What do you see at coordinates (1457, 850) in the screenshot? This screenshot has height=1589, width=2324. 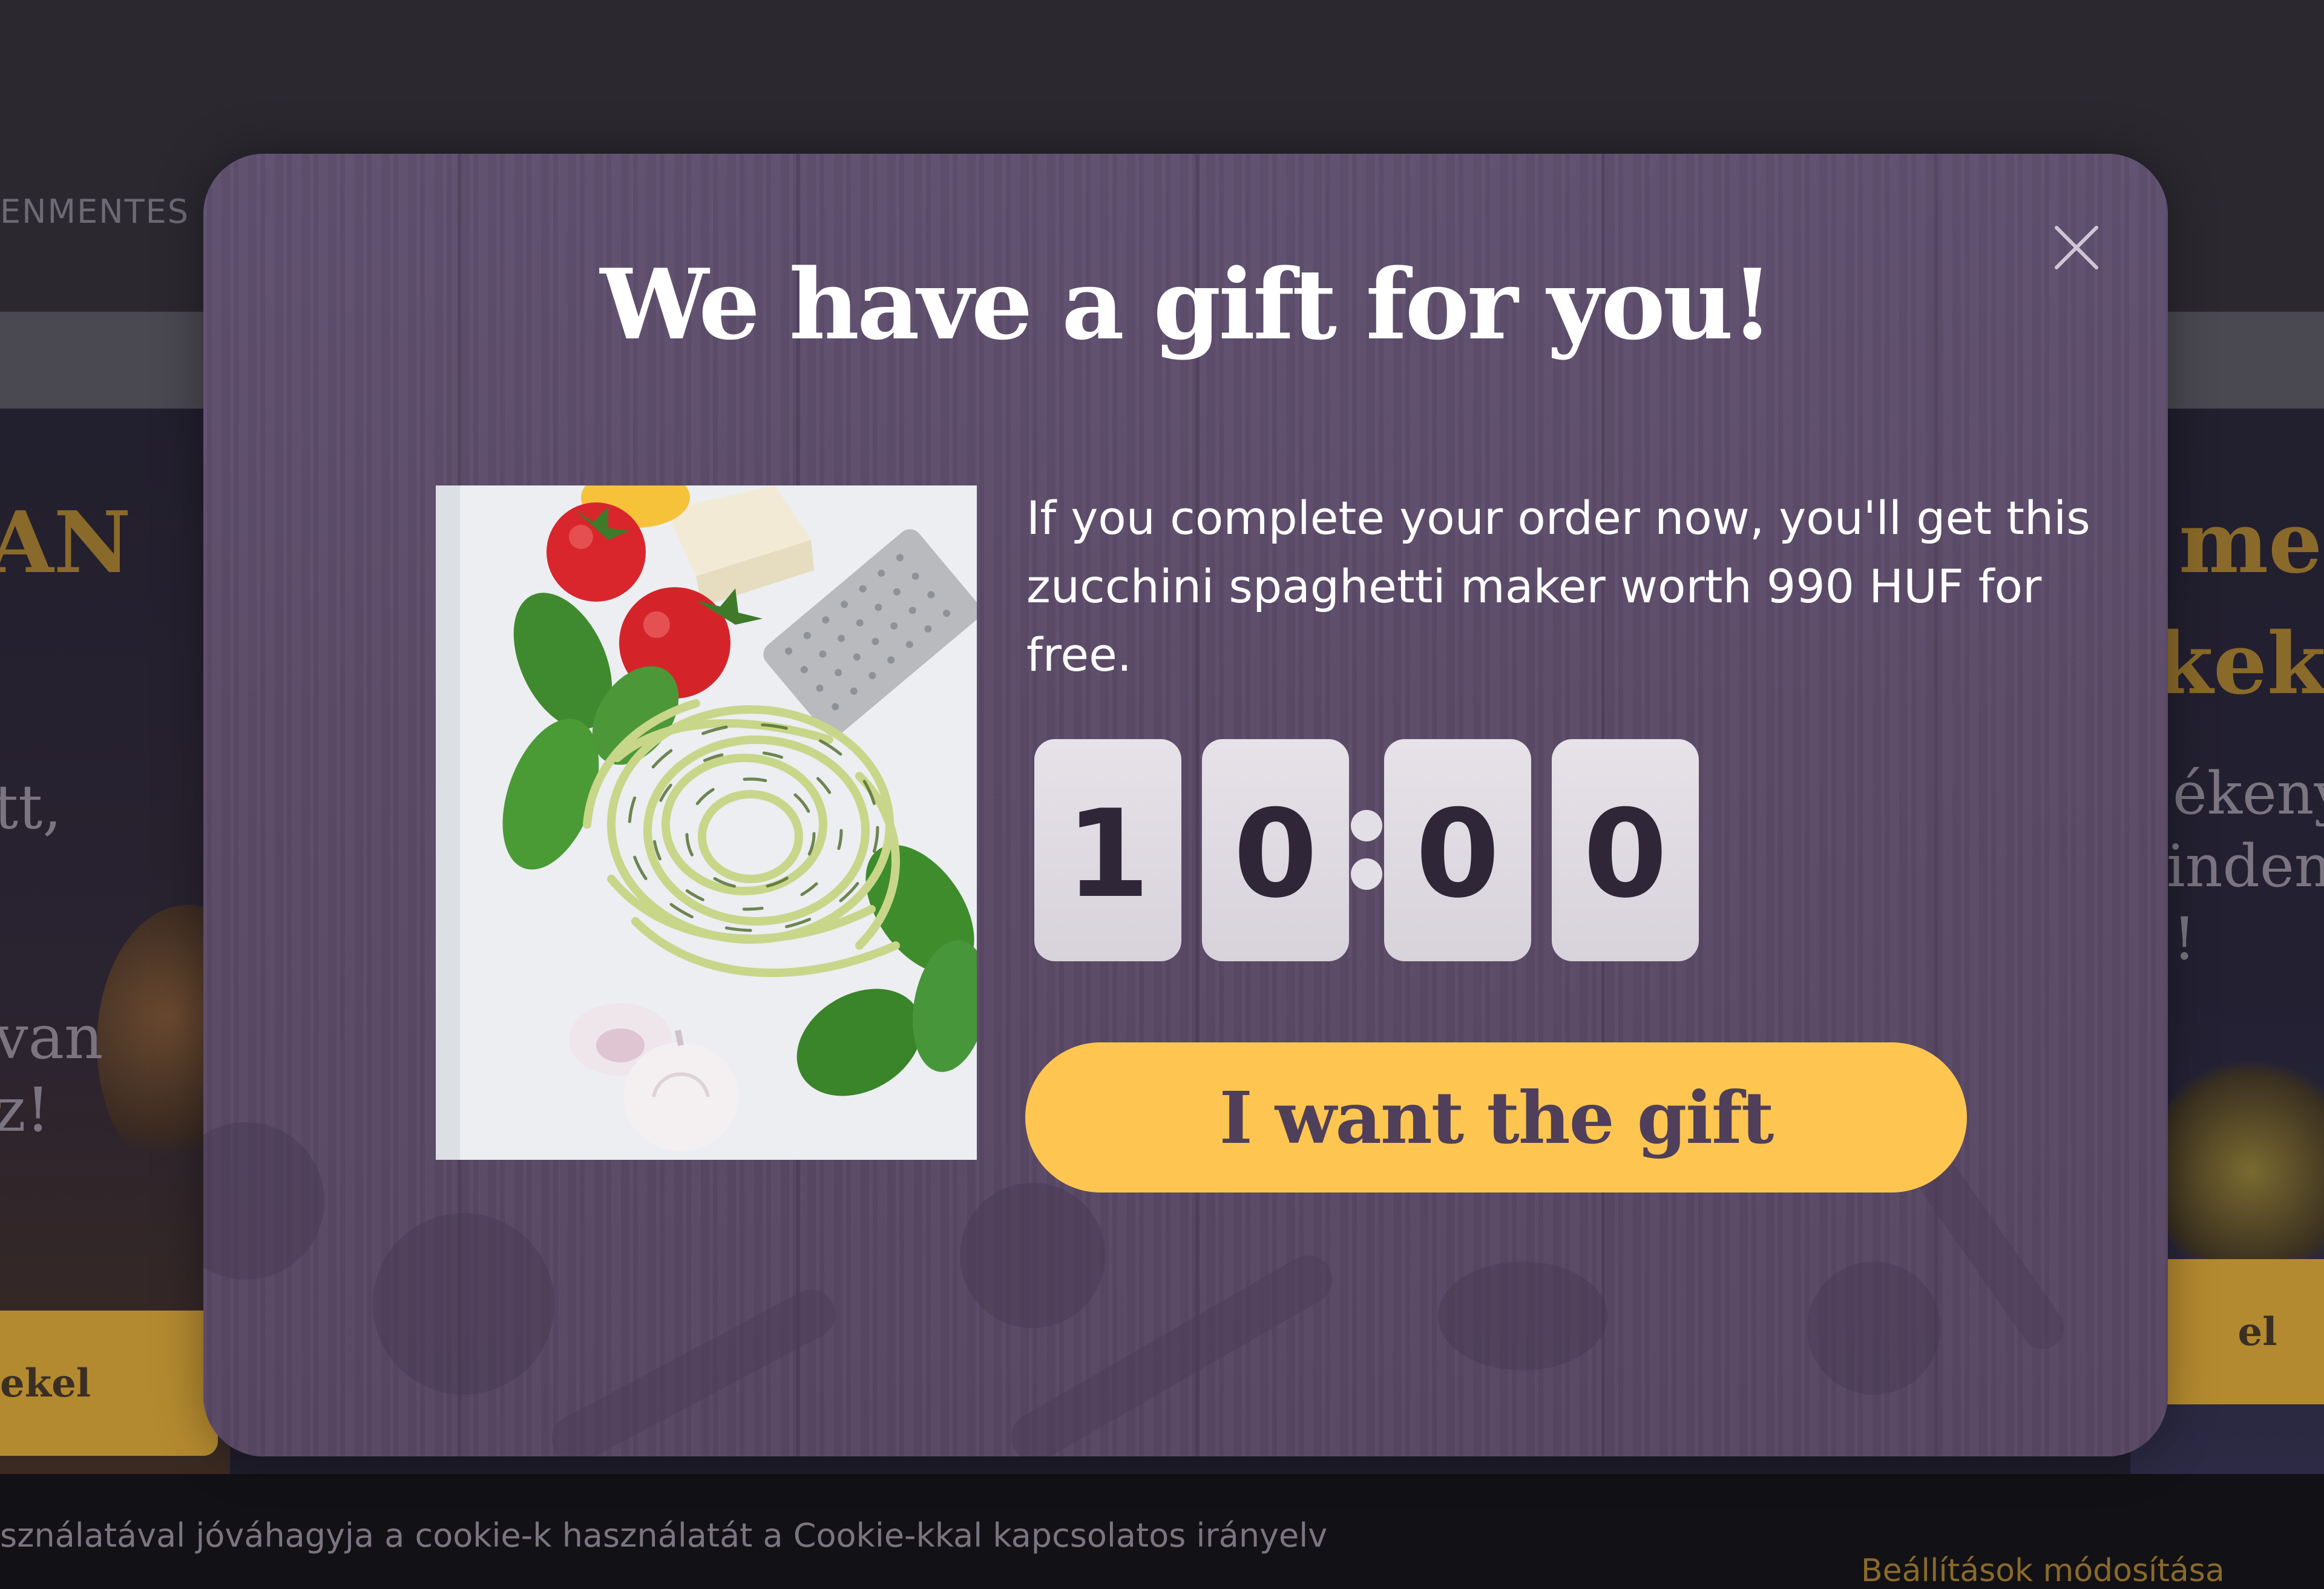 I see `countdown-digit-seconds-tens: 0` at bounding box center [1457, 850].